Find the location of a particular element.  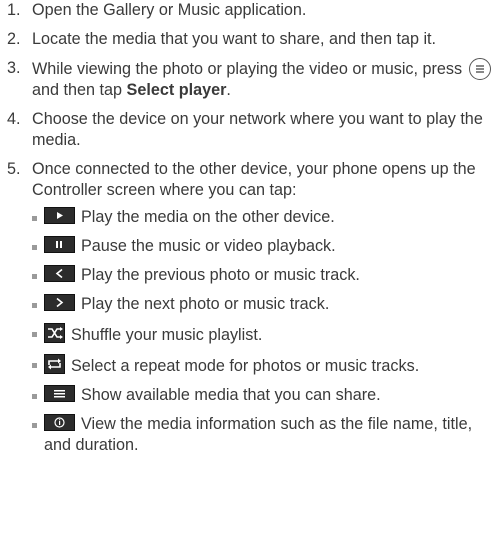

list-item: Show available media that you can share. is located at coordinates (262, 395).